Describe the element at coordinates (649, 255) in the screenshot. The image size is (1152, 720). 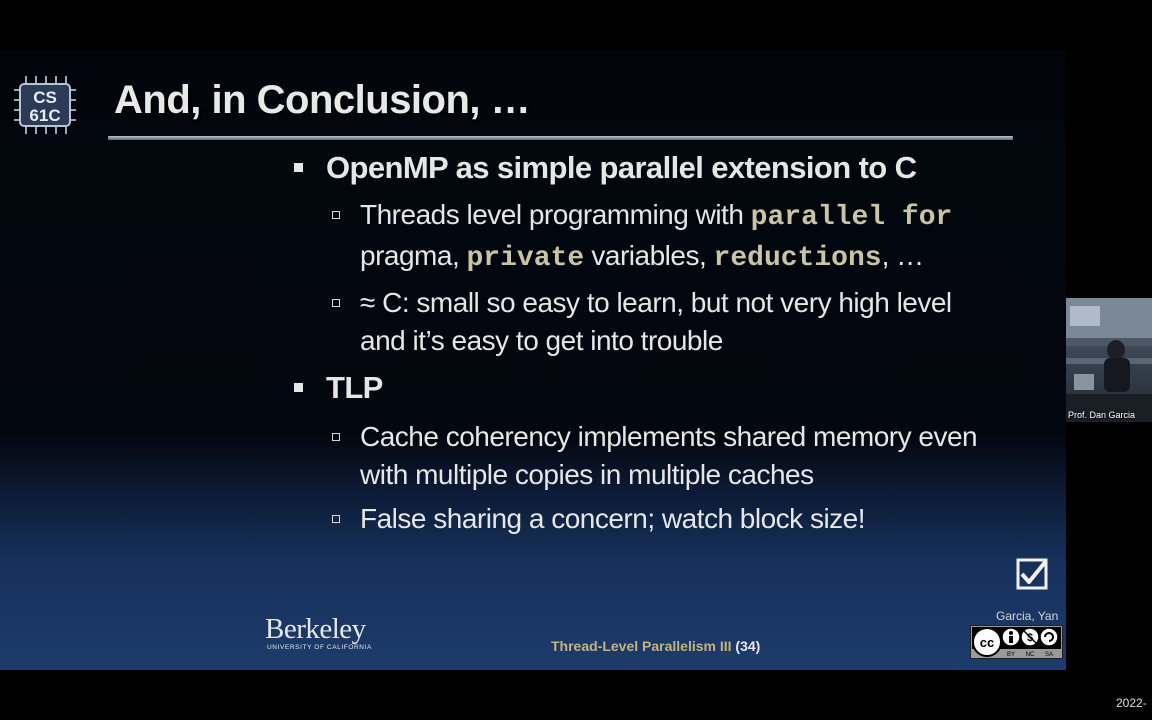
I see `threads-text-3: variables,` at that location.